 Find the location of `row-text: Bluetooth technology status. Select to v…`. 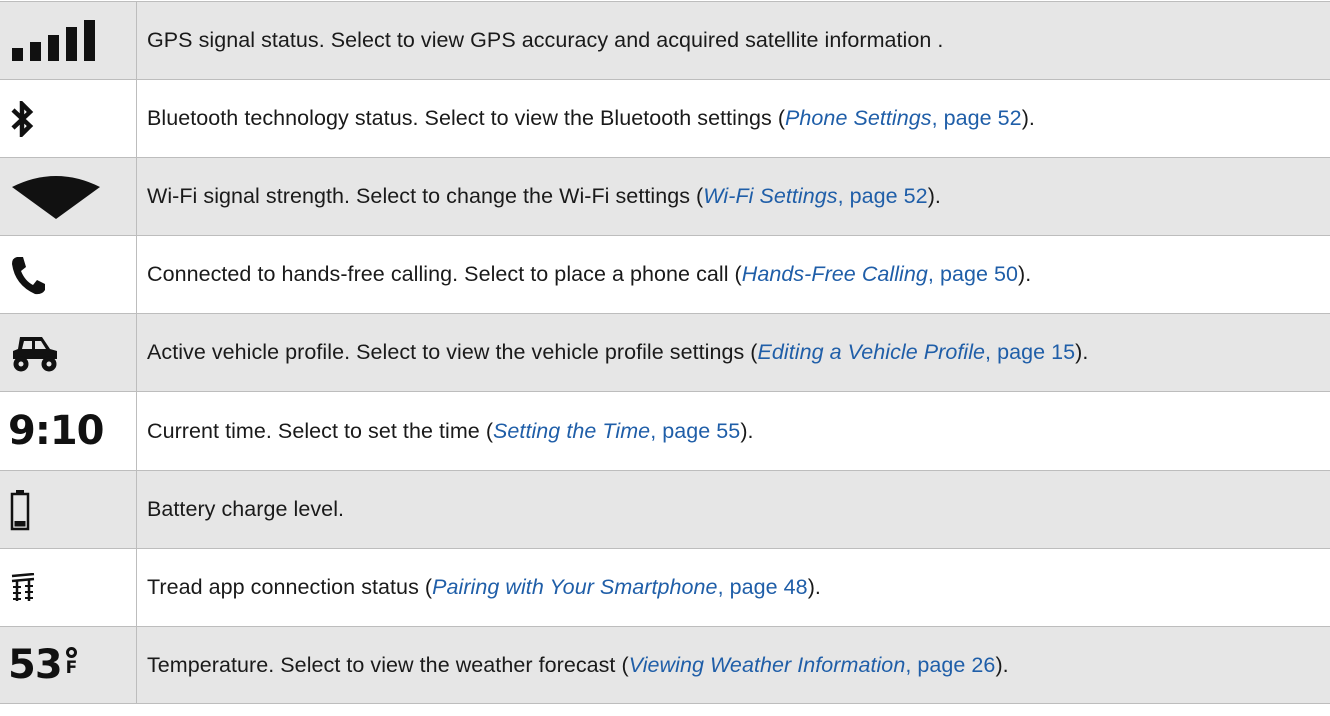

row-text: Bluetooth technology status. Select to v… is located at coordinates (466, 118).